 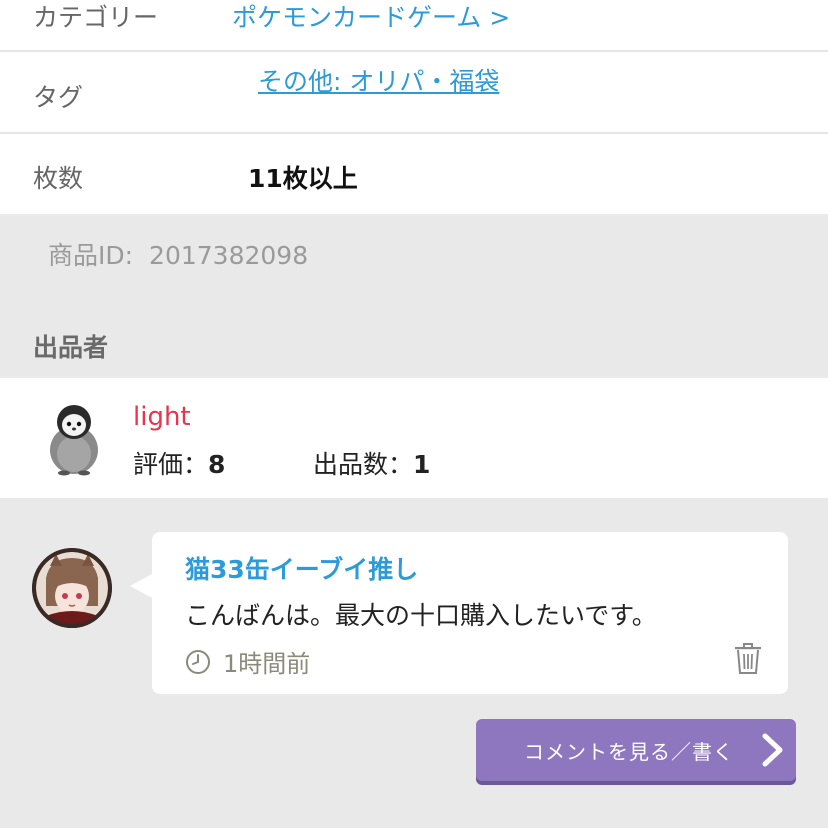 I want to click on product-id-value: 2017382098, so click(x=229, y=255).